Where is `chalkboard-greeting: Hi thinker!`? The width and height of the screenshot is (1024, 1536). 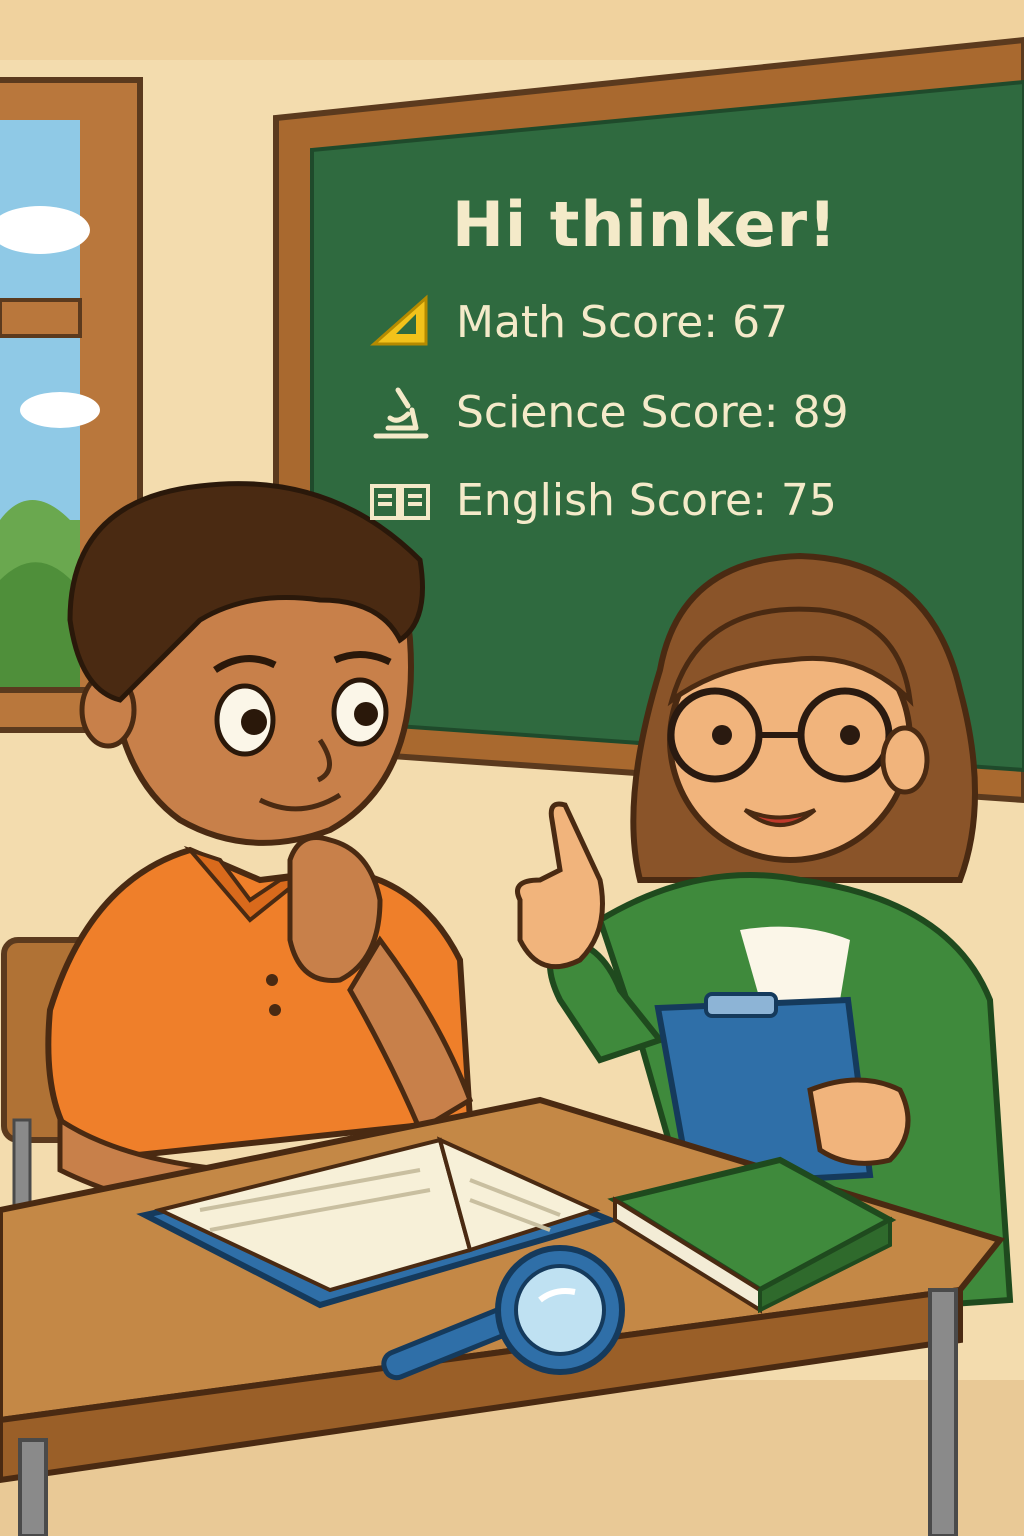
chalkboard-greeting: Hi thinker! is located at coordinates (645, 224).